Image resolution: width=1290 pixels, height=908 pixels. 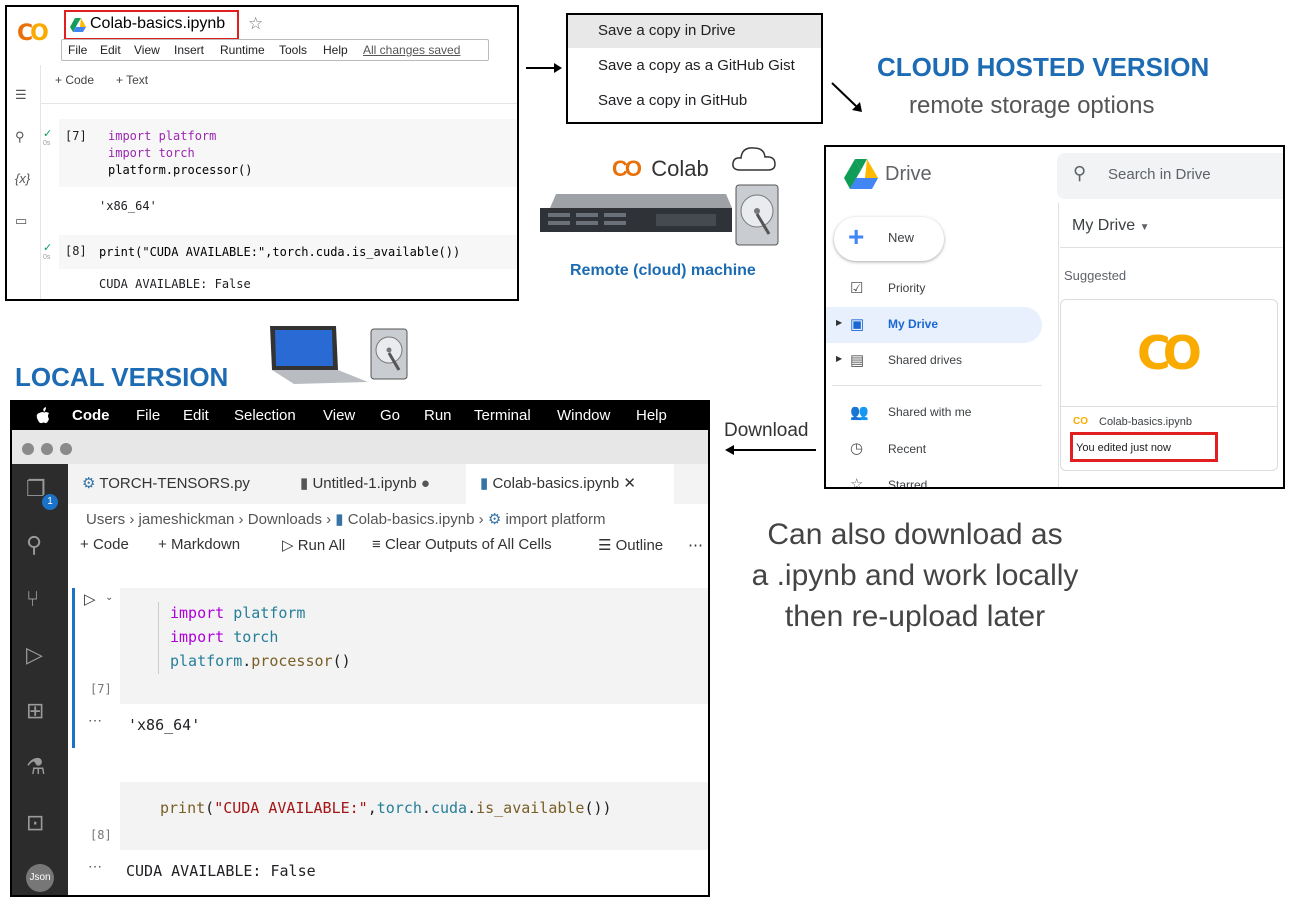 I want to click on server-rack-icon, so click(x=636, y=213).